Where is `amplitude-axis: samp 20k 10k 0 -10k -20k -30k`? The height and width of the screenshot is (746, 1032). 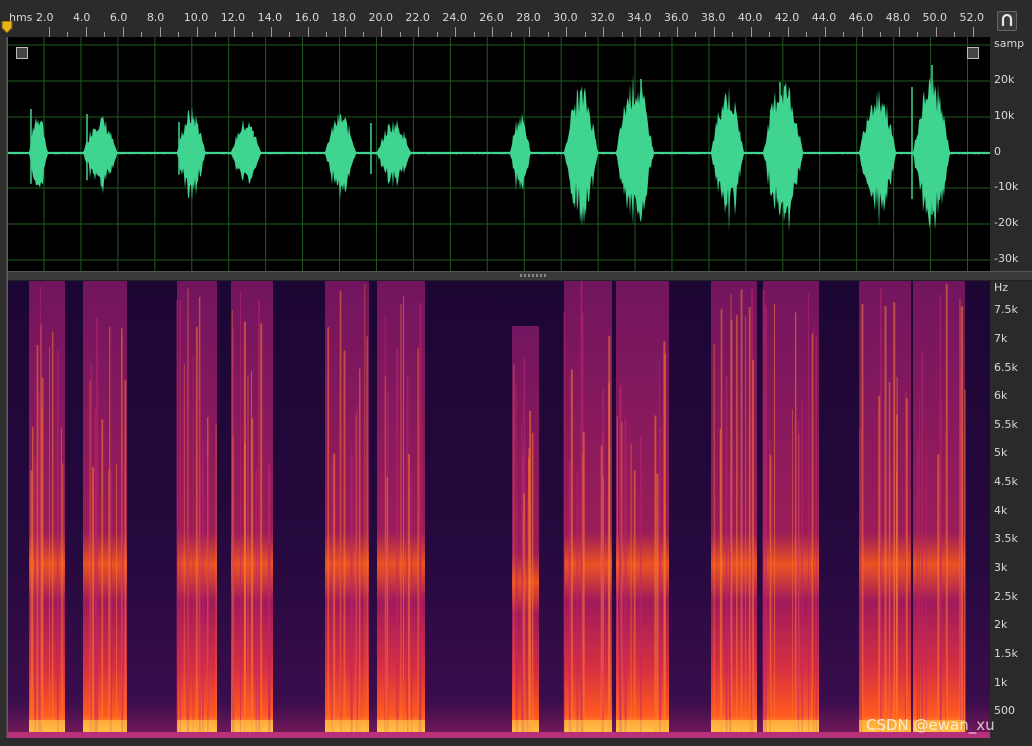
amplitude-axis: samp 20k 10k 0 -10k -20k -30k is located at coordinates (1011, 154).